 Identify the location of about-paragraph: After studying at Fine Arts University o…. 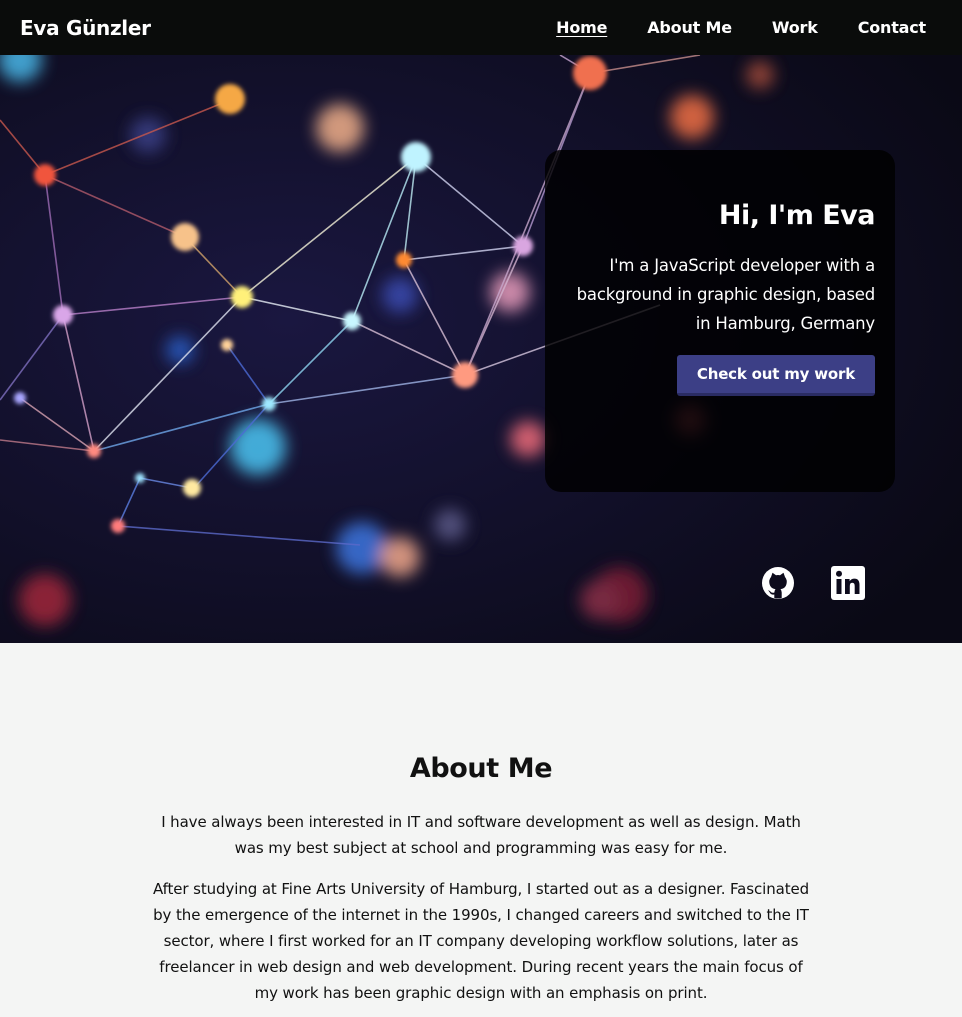
(481, 941).